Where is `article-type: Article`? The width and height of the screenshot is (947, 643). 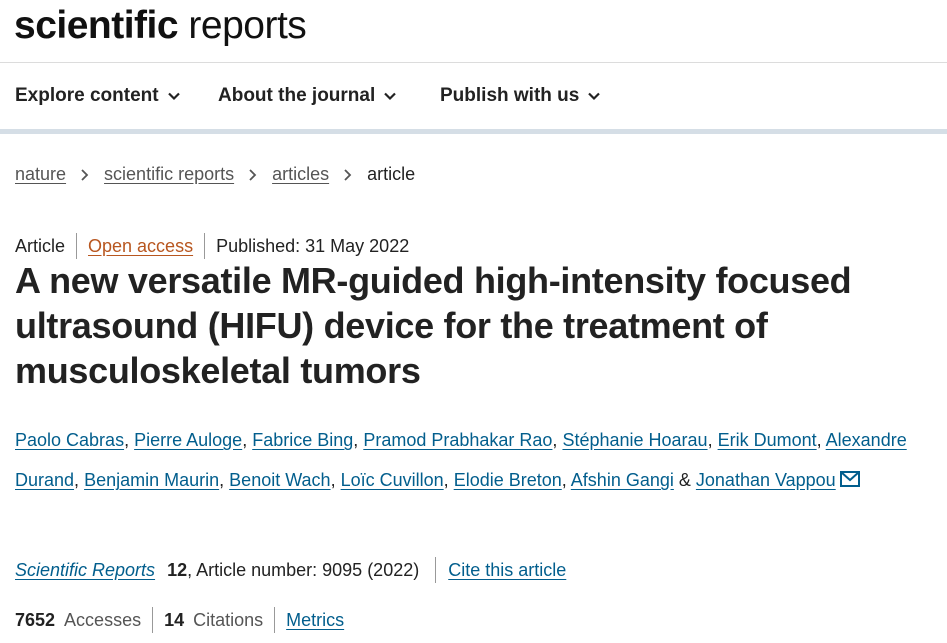
article-type: Article is located at coordinates (40, 245).